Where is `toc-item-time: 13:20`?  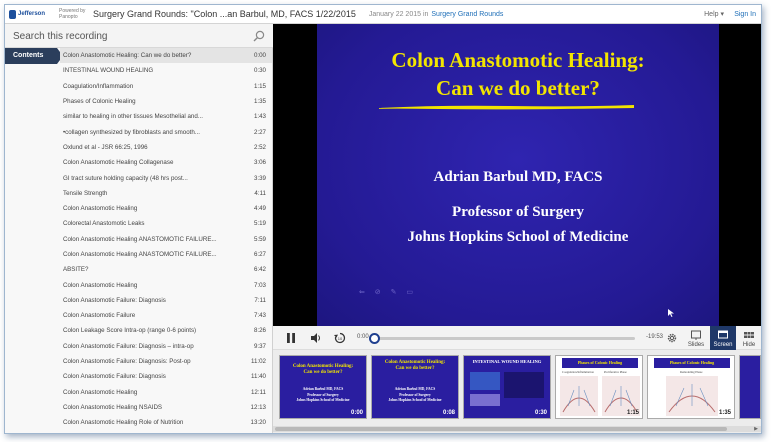
toc-item-time: 13:20 is located at coordinates (258, 423).